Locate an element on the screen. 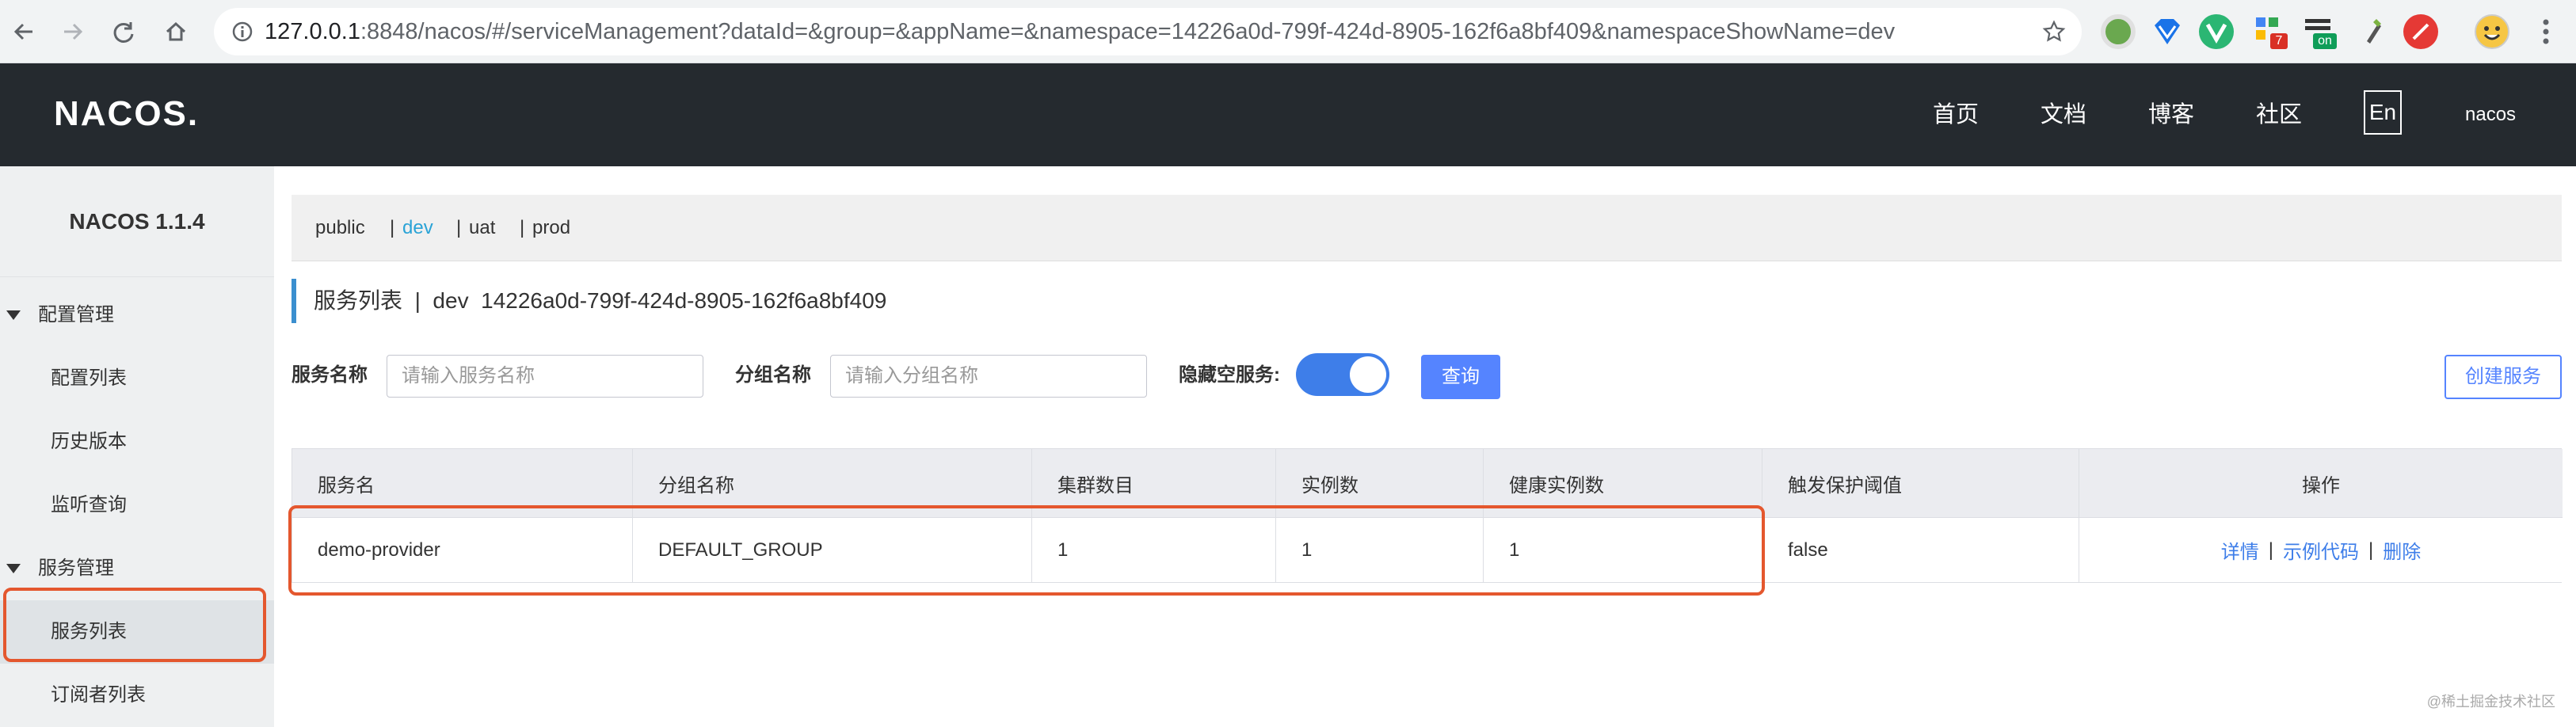 The image size is (2576, 727). extension-block-icon is located at coordinates (2421, 32).